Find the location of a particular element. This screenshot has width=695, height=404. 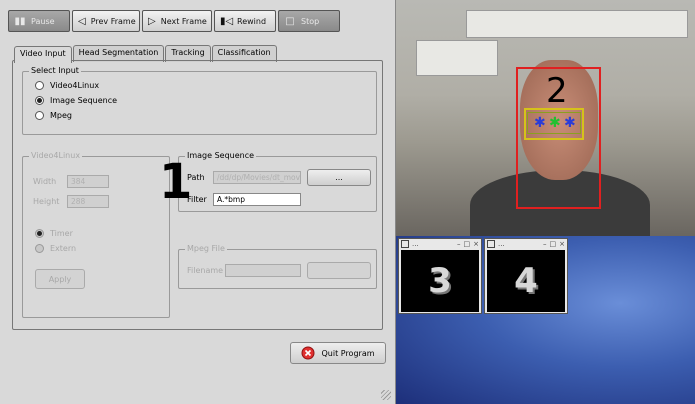

left-eye-marker-icon: ✱ is located at coordinates (540, 123).